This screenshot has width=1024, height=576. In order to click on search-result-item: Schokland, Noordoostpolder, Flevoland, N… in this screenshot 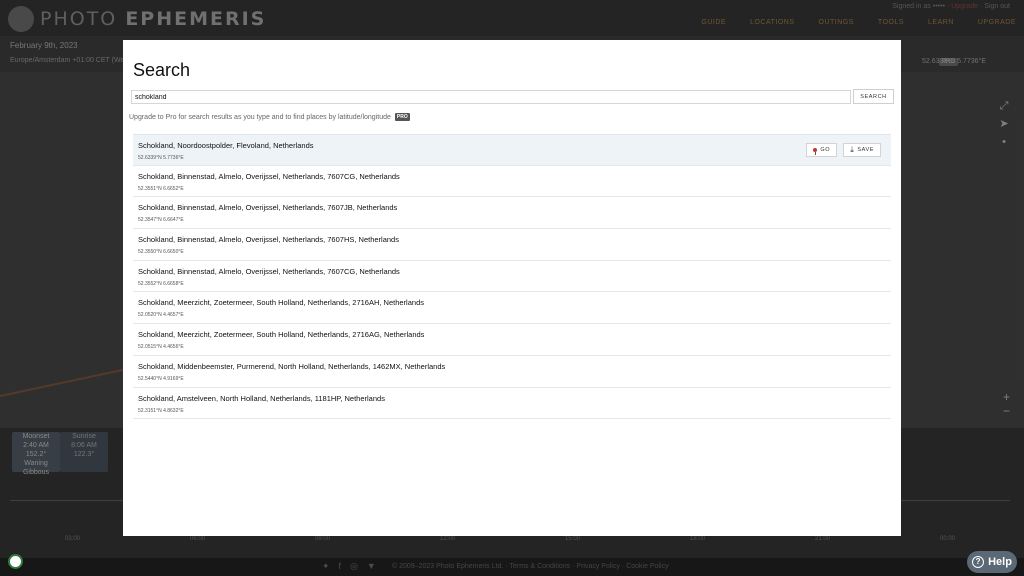, I will do `click(512, 150)`.